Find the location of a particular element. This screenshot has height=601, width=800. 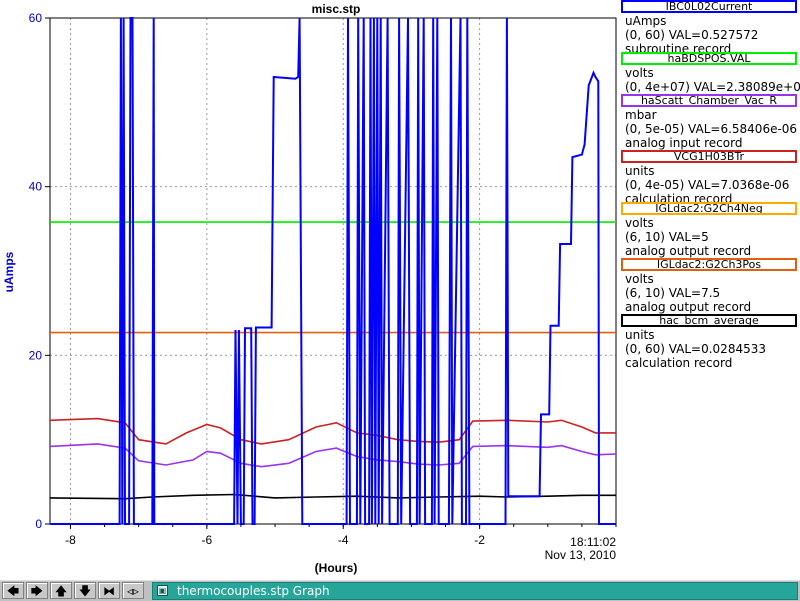

chart-title: misc.stp is located at coordinates (336, 9).